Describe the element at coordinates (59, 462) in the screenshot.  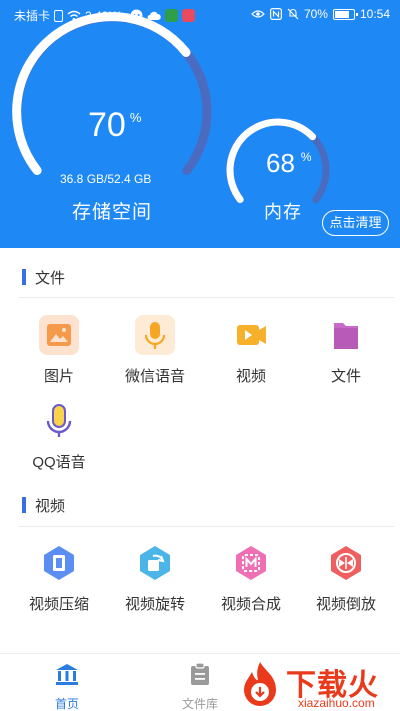
I see `tile-label: QQ语音` at that location.